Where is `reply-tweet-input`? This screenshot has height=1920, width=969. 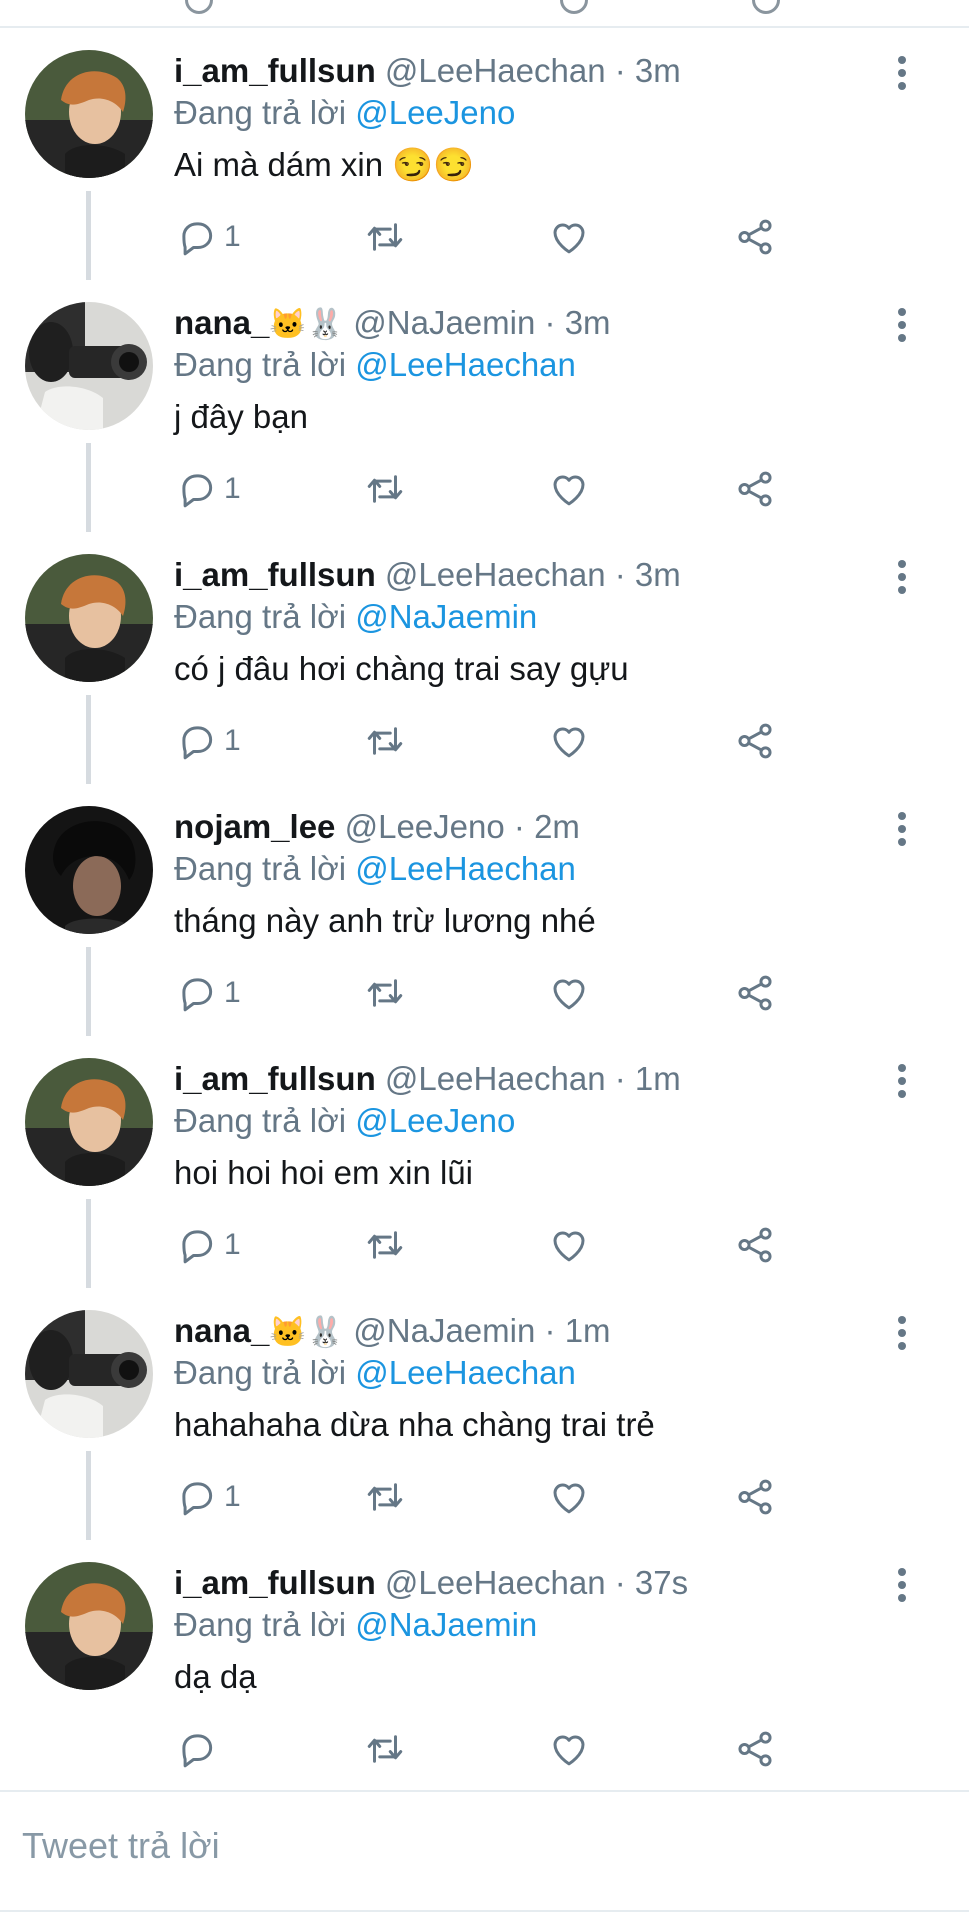
reply-tweet-input is located at coordinates (472, 1846).